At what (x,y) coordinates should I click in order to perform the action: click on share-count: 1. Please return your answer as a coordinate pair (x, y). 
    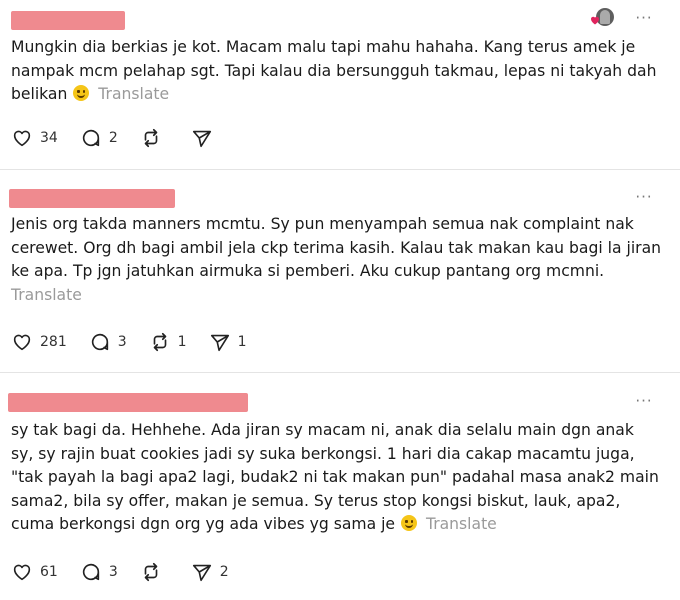
    Looking at the image, I should click on (242, 342).